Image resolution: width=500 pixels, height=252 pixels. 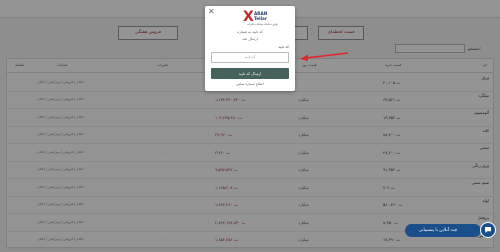 I want to click on fix-phone-link: اصلاح شماره تماس, so click(x=250, y=84).